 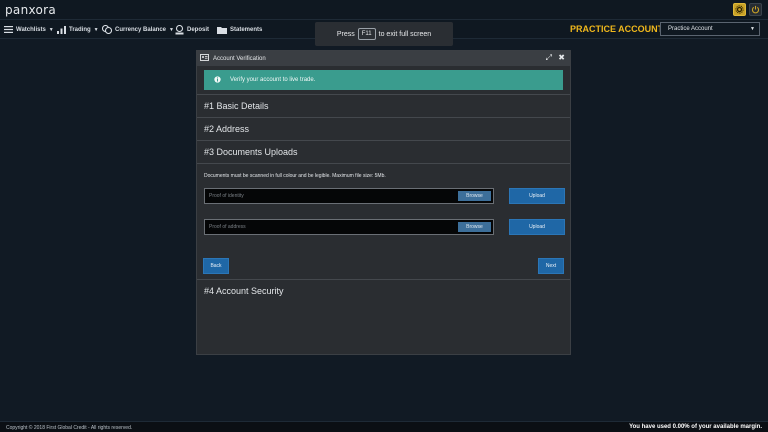 I want to click on menu-deposit-label: Deposit, so click(x=198, y=29).